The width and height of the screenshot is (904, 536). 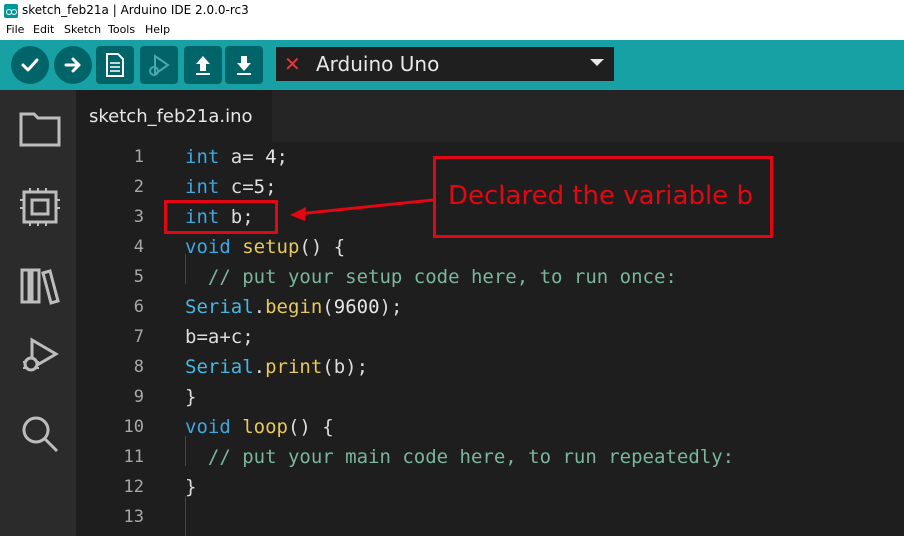 I want to click on debug-icon, so click(x=40, y=356).